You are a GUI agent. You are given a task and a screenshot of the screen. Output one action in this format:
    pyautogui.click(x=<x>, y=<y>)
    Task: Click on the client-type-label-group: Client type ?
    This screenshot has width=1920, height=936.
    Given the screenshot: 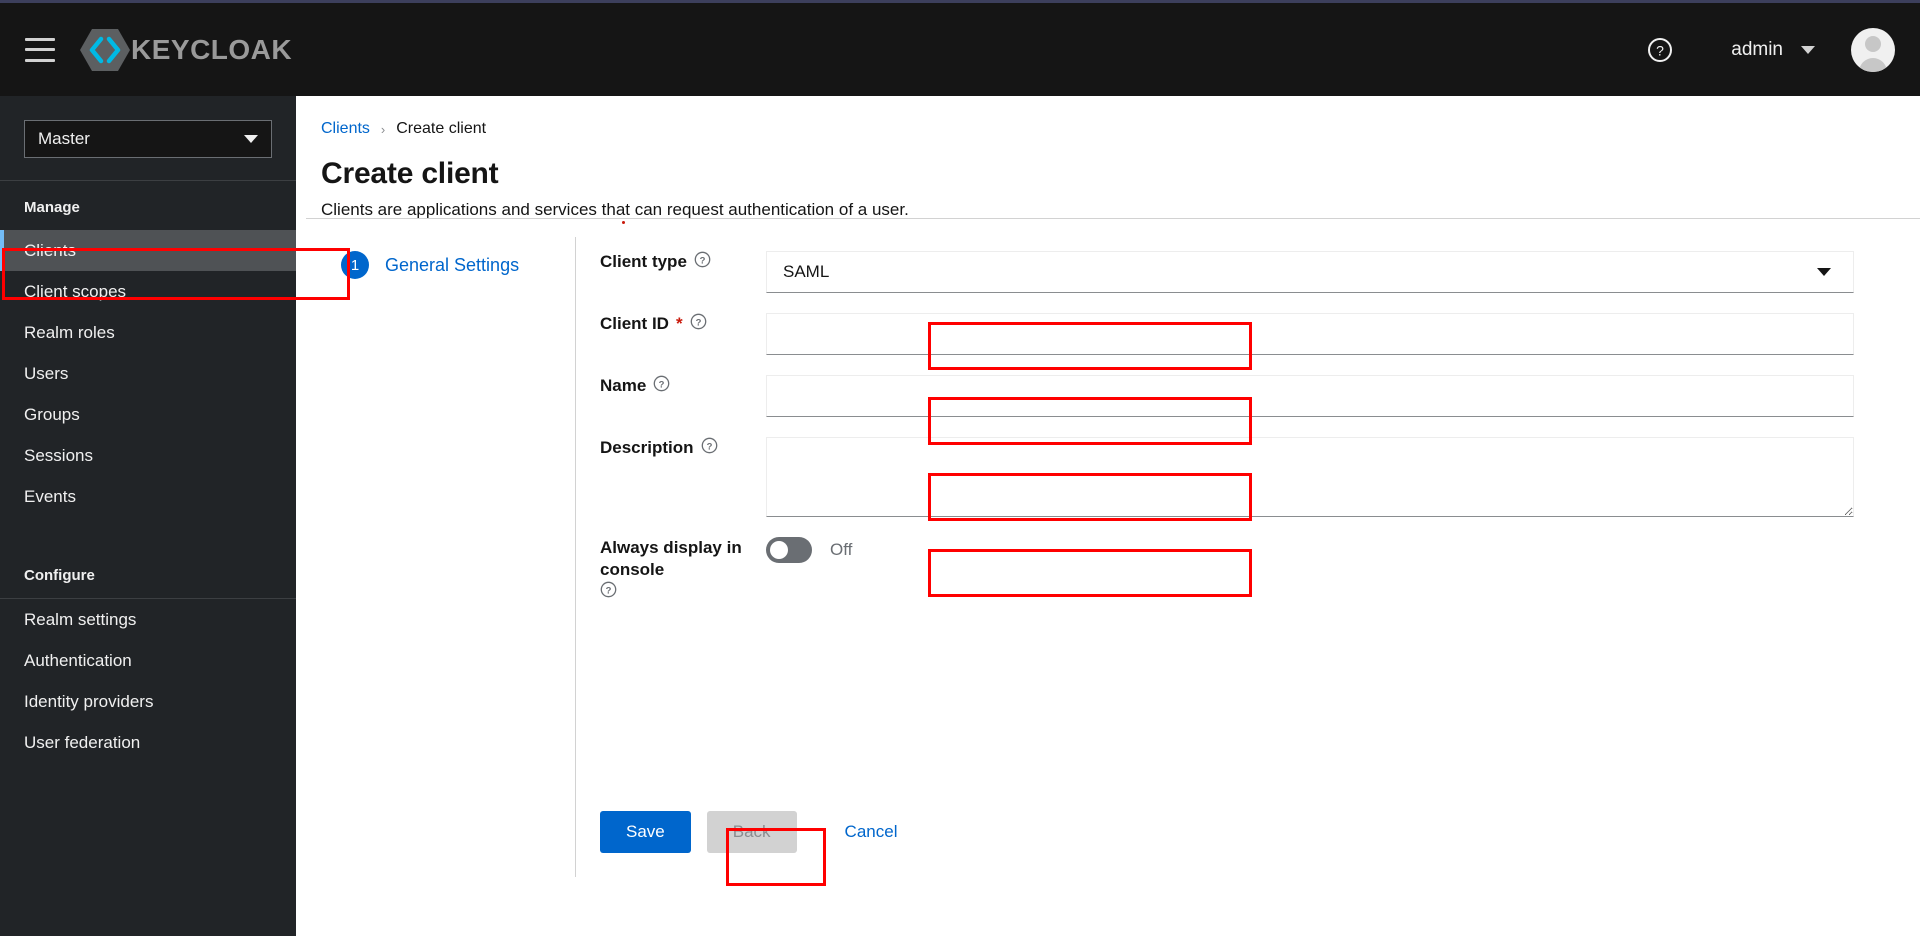 What is the action you would take?
    pyautogui.click(x=683, y=262)
    